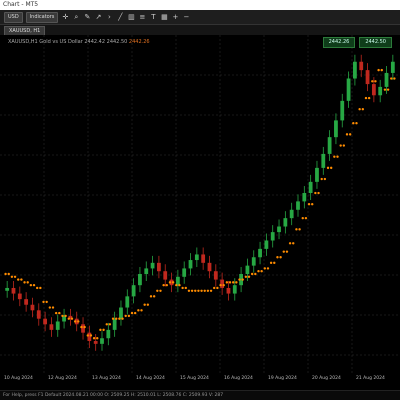  Describe the element at coordinates (282, 378) in the screenshot. I see `time-axis-label: 19 Aug 2024` at that location.